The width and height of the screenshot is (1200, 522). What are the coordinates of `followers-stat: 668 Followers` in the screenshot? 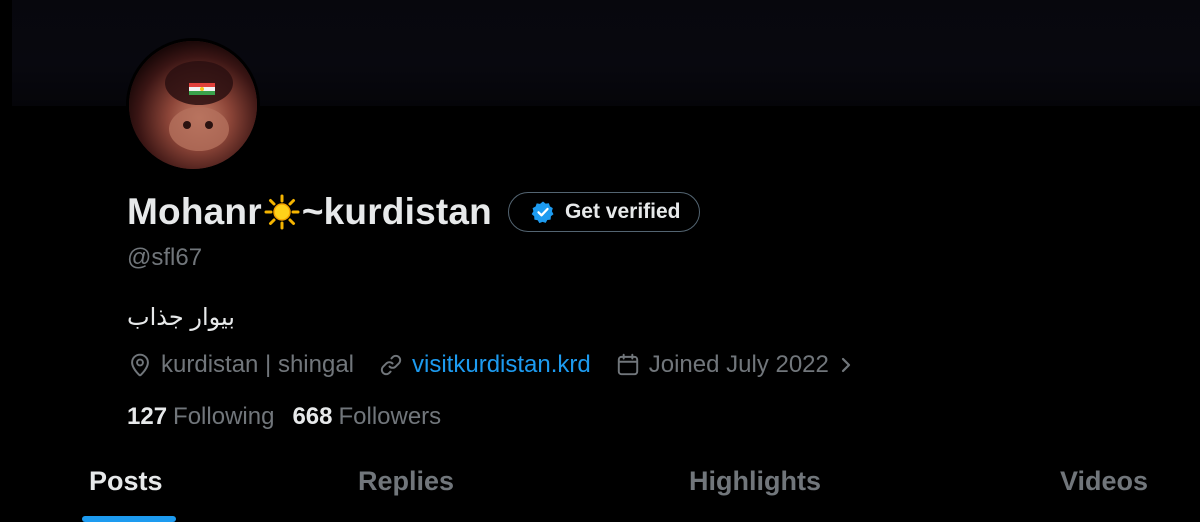 It's located at (366, 417).